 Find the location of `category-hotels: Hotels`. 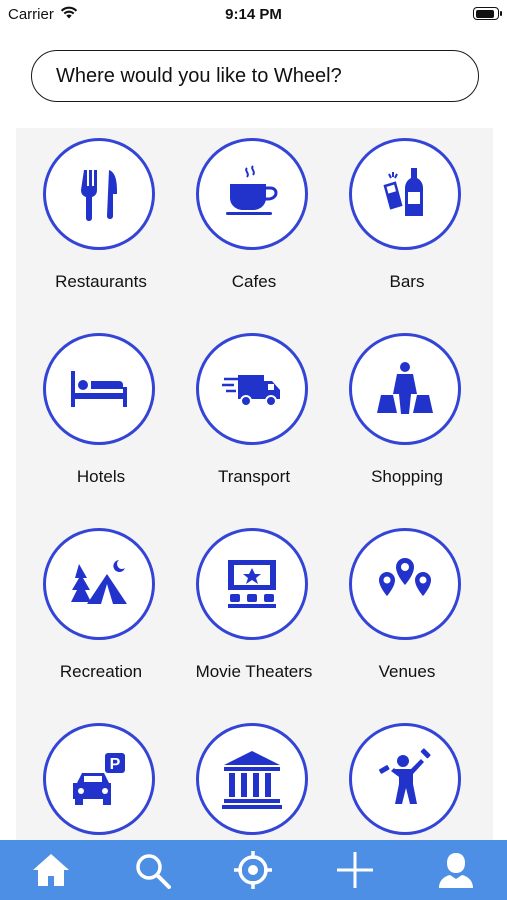

category-hotels: Hotels is located at coordinates (101, 413).